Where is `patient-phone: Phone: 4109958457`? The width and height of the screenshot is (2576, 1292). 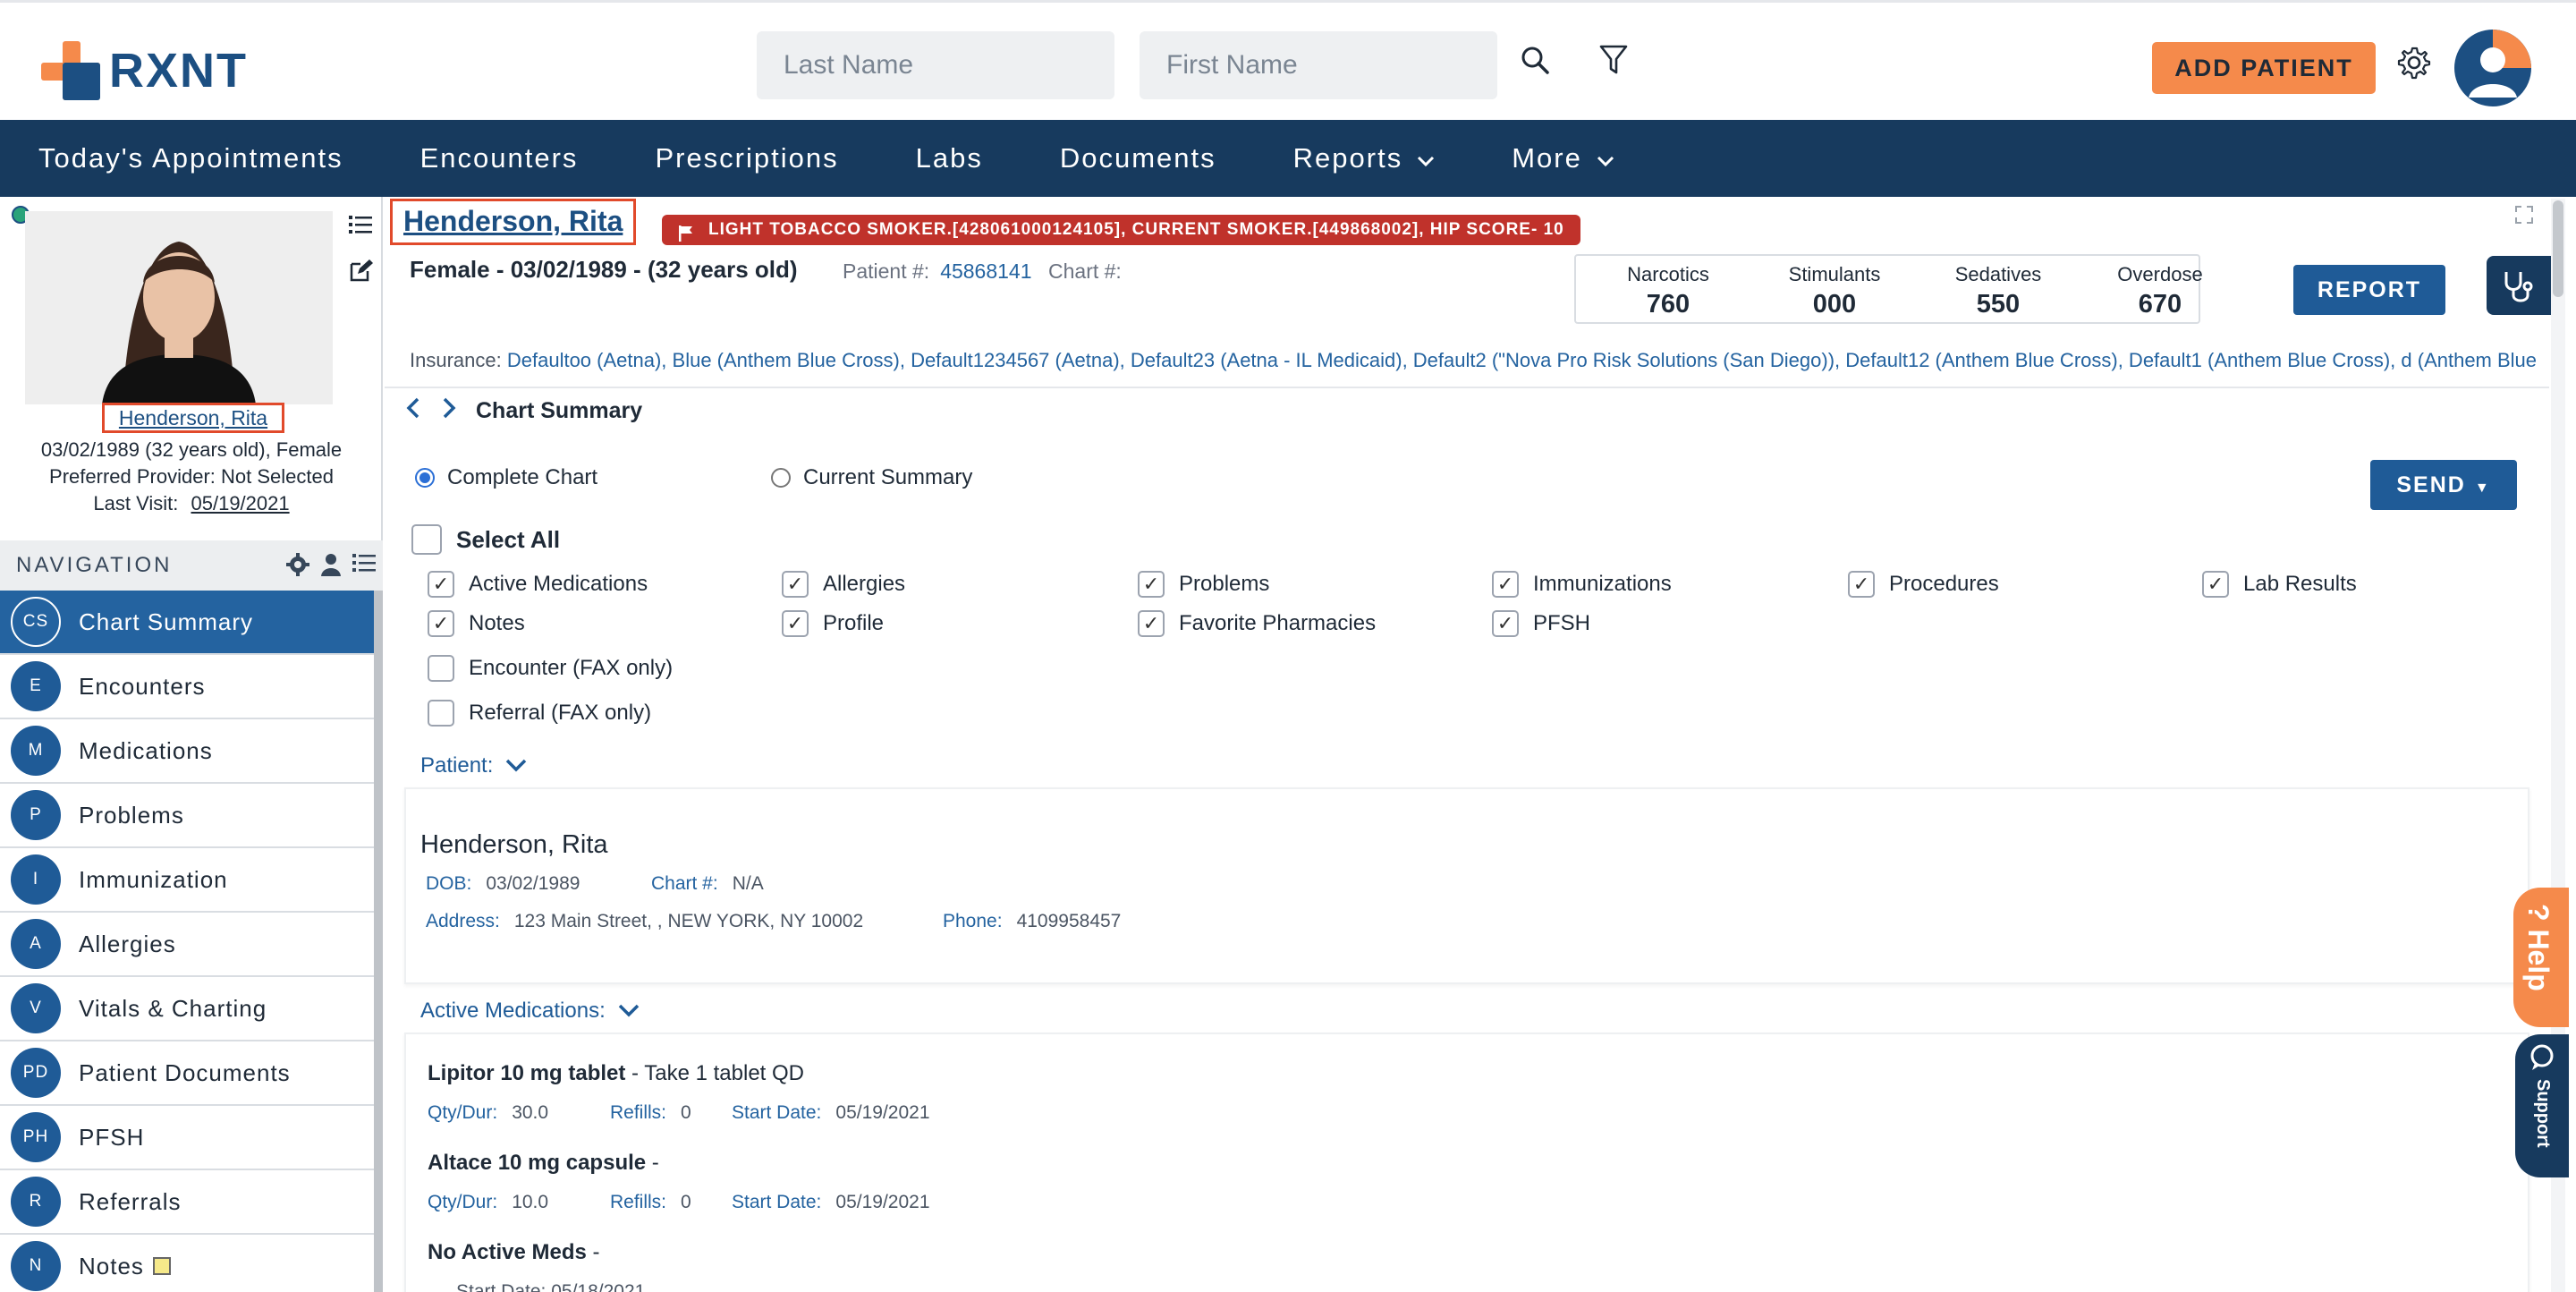
patient-phone: Phone: 4109958457 is located at coordinates (1032, 921).